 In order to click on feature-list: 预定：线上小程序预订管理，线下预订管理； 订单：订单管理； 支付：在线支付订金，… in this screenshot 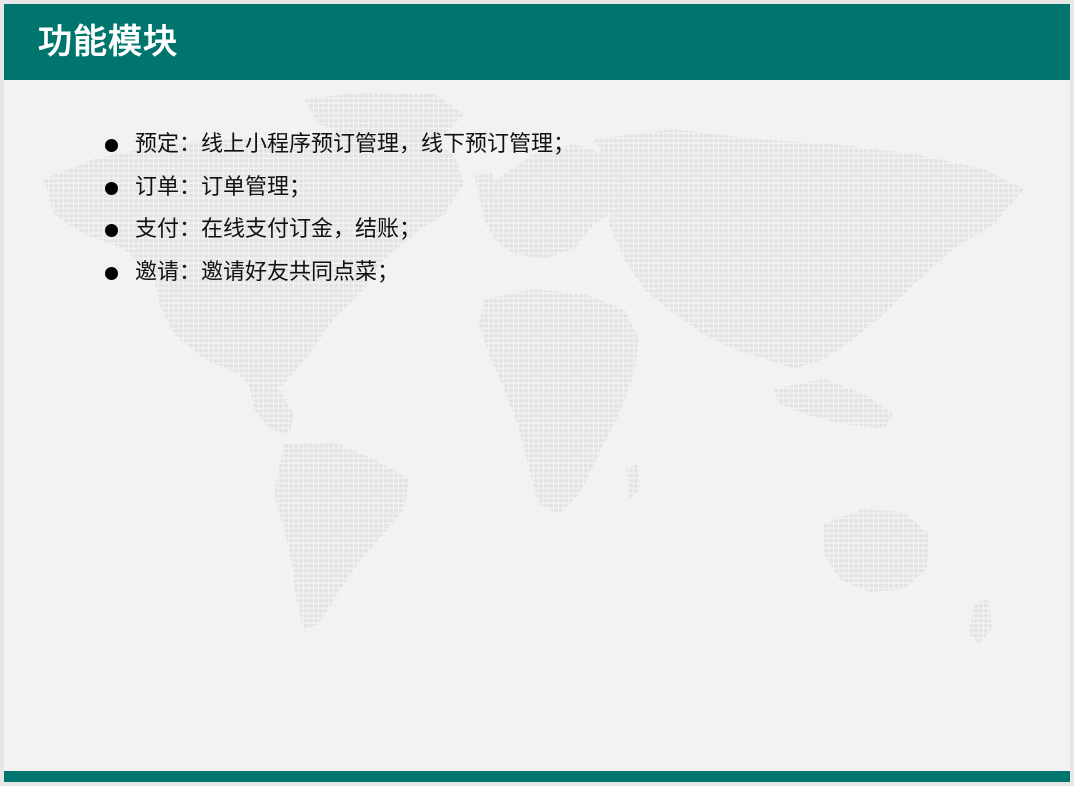, I will do `click(339, 209)`.